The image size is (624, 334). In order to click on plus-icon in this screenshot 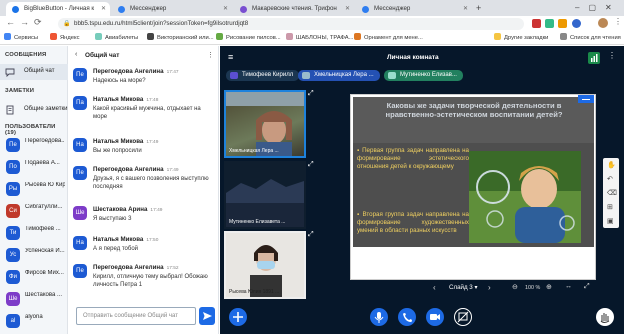, I will do `click(238, 317)`.